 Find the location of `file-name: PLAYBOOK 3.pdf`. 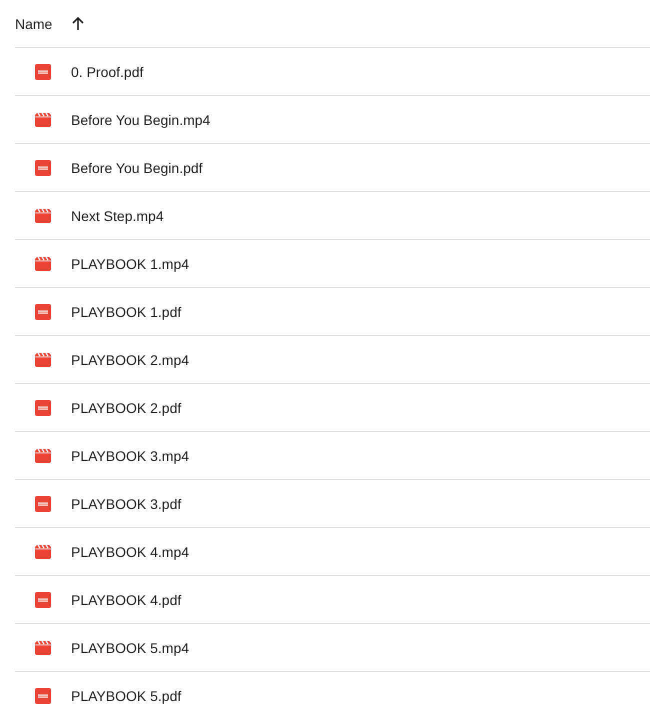

file-name: PLAYBOOK 3.pdf is located at coordinates (126, 504).